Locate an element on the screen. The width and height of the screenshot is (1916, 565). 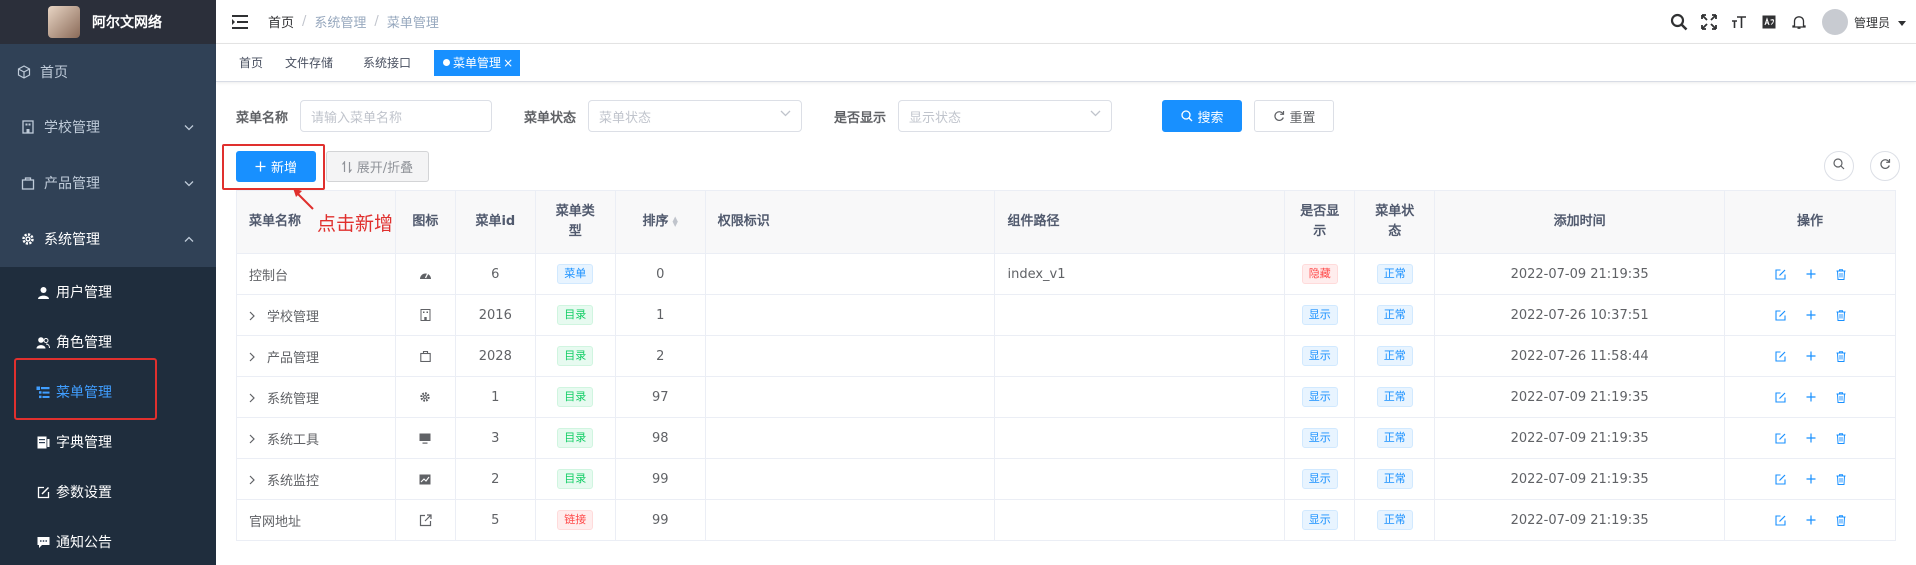
col-header: 排序 ▲ ▼ is located at coordinates (660, 222).